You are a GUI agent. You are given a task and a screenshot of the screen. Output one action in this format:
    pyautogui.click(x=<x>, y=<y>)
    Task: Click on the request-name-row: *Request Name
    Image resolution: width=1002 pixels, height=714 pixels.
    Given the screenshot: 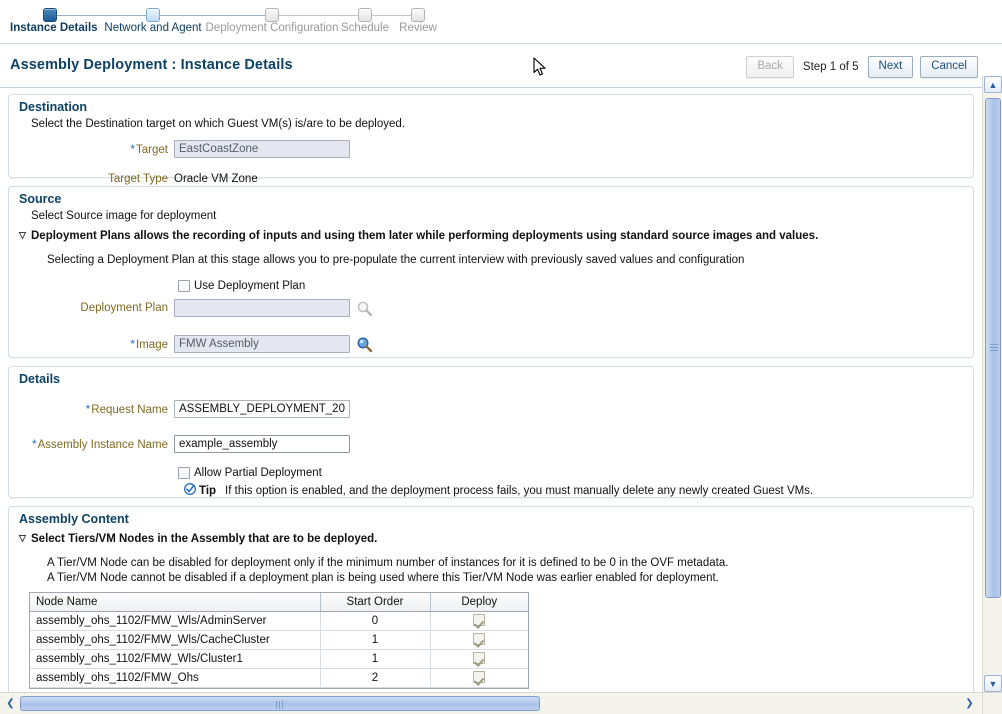 What is the action you would take?
    pyautogui.click(x=491, y=409)
    